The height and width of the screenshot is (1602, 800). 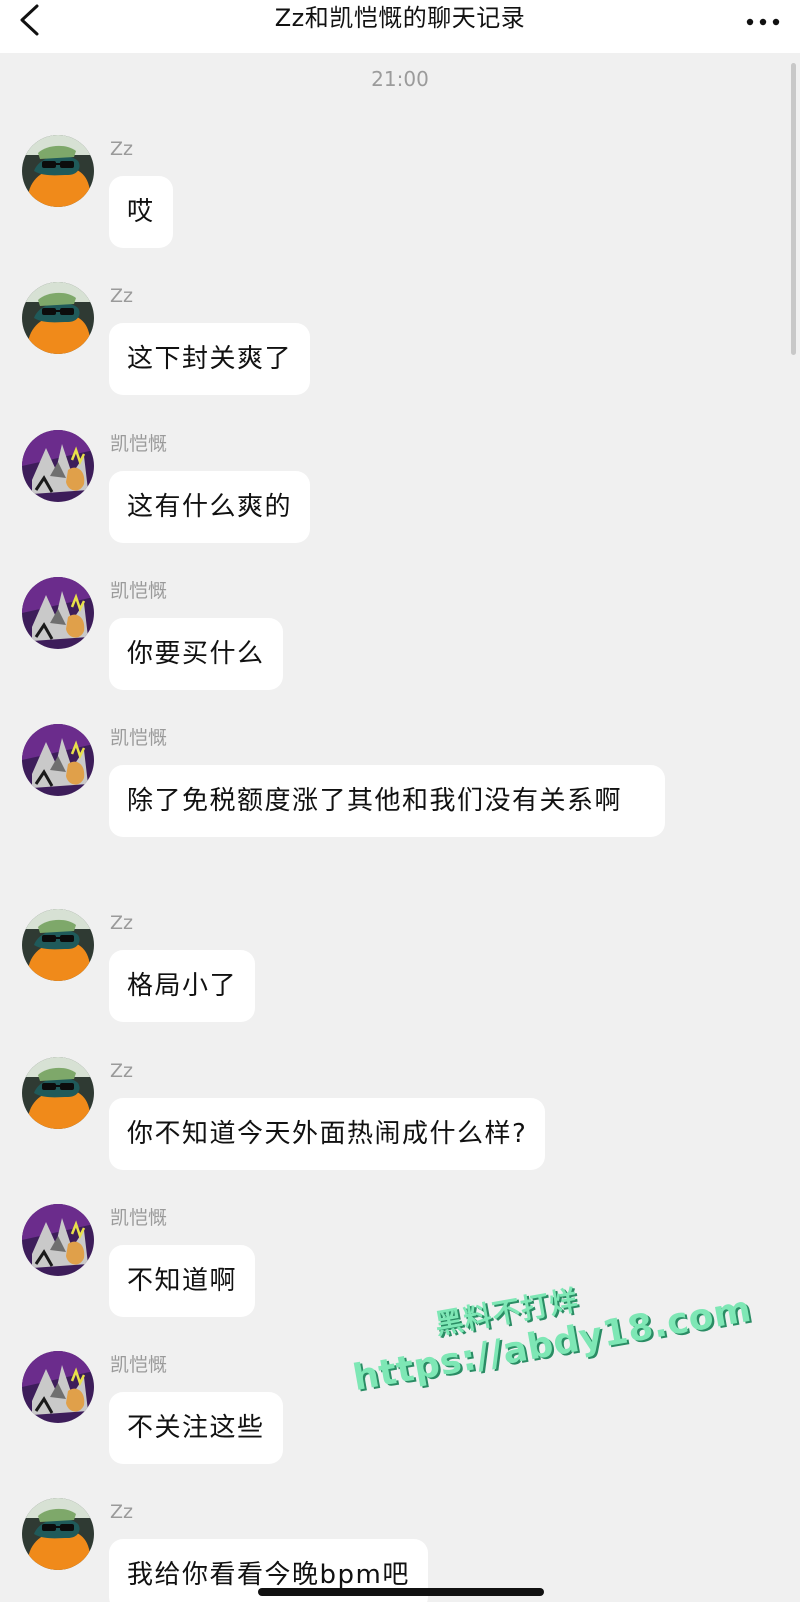 What do you see at coordinates (400, 79) in the screenshot?
I see `timestamp: 21:00` at bounding box center [400, 79].